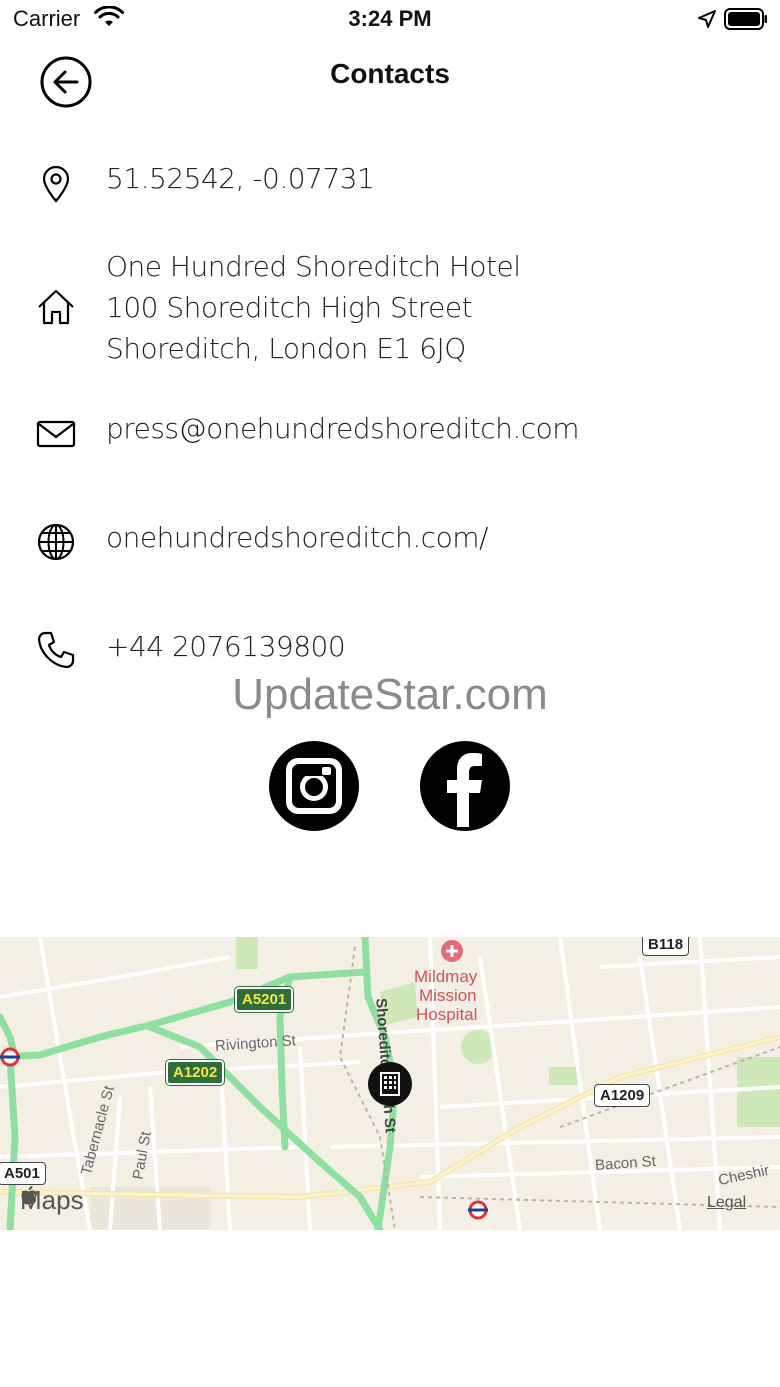 This screenshot has height=1387, width=780. I want to click on hospital-line-2: Mission, so click(448, 995).